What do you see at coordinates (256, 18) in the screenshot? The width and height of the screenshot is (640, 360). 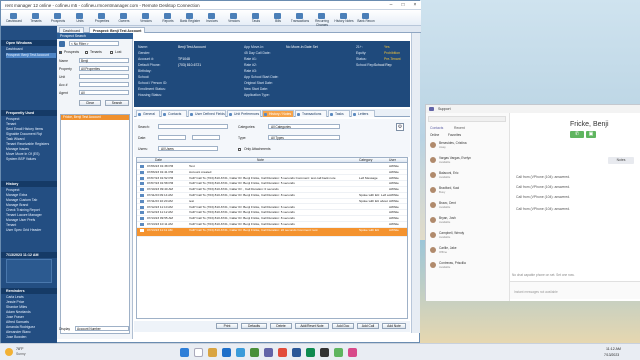 I see `menu-tasks: Tasks` at bounding box center [256, 18].